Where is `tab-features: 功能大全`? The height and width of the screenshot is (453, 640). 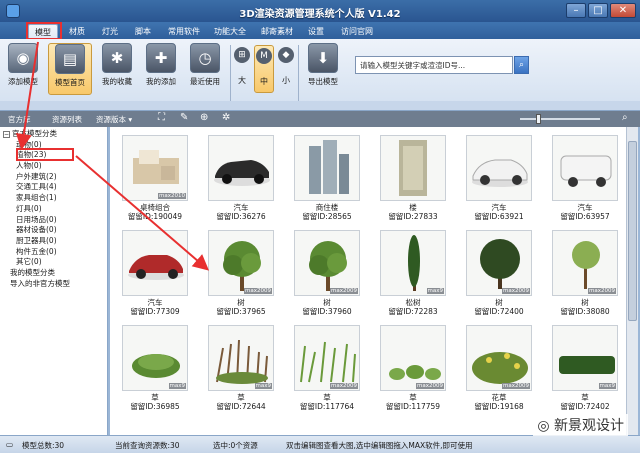
tab-features: 功能大全 is located at coordinates (230, 31).